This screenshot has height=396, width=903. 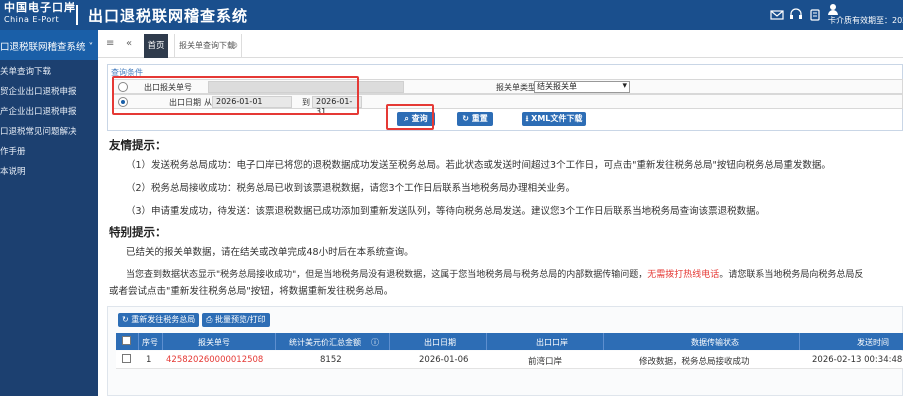 What do you see at coordinates (410, 117) in the screenshot?
I see `highlight-search-button` at bounding box center [410, 117].